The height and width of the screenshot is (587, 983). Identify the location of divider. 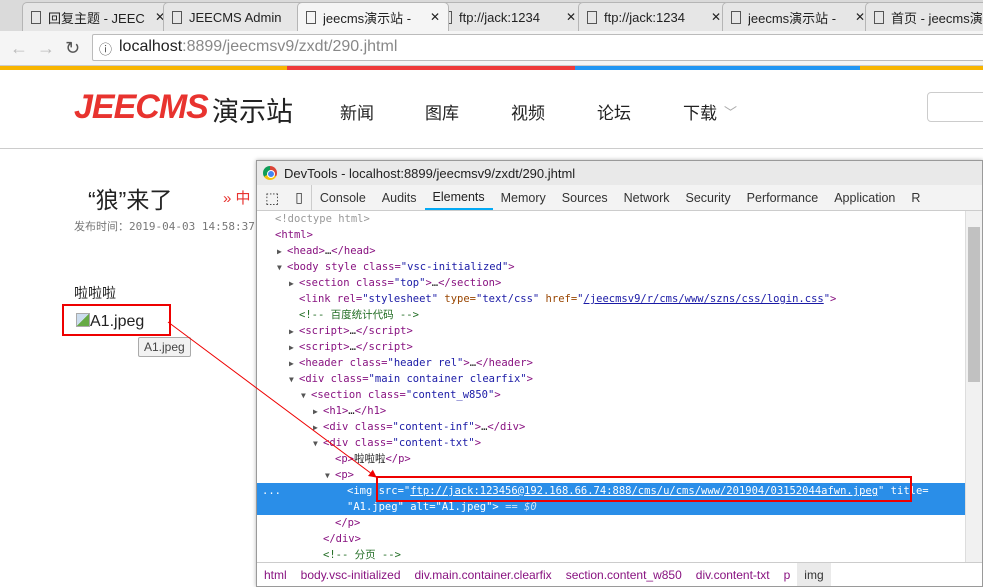
(491, 148).